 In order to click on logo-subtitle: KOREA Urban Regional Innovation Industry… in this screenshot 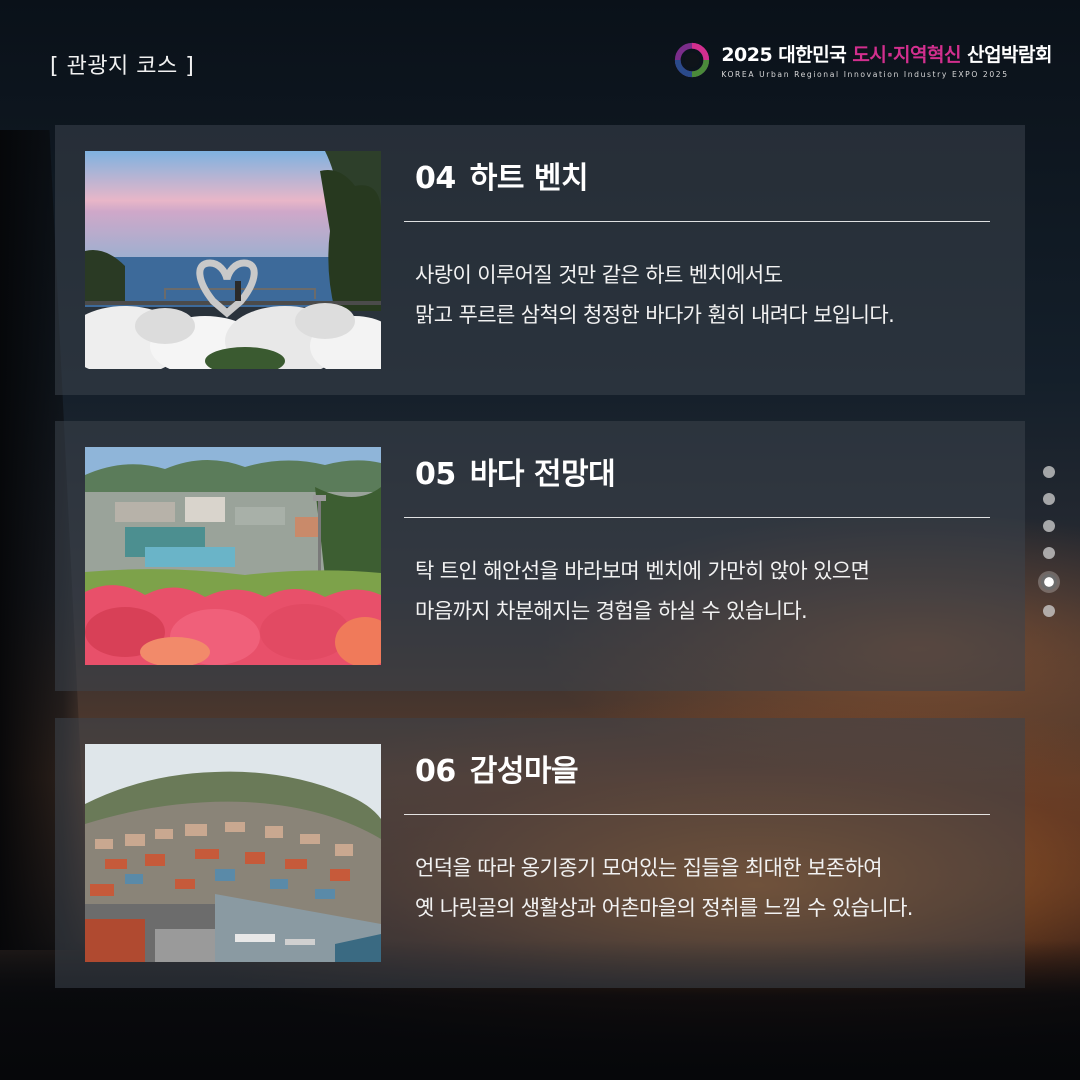, I will do `click(865, 74)`.